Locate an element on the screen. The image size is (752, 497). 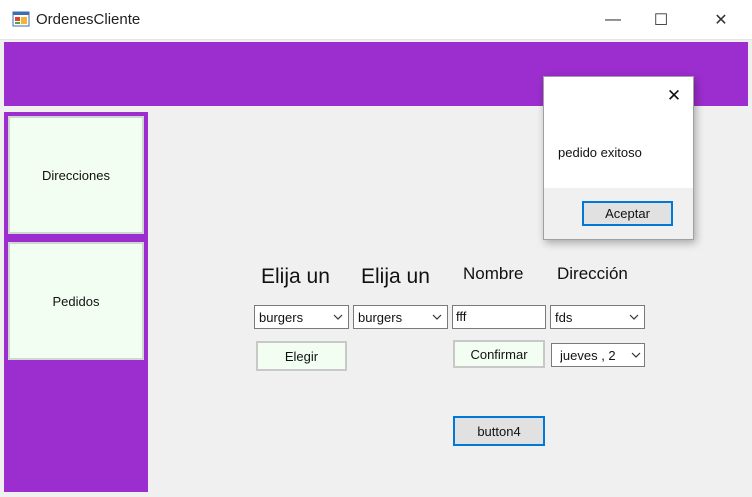
dialog-footer: Aceptar is located at coordinates (618, 213).